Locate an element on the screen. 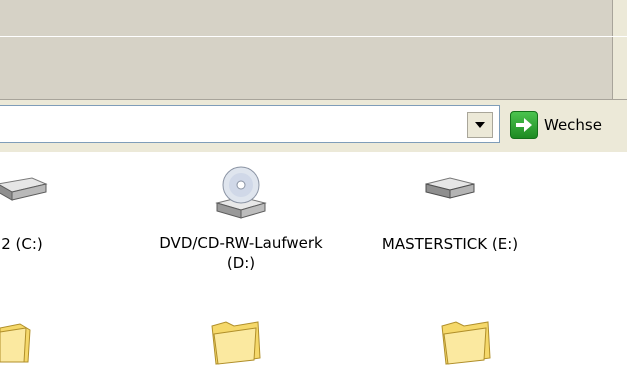 The image size is (627, 369). drive-e-label: MASTERSTICK (E:) is located at coordinates (450, 244).